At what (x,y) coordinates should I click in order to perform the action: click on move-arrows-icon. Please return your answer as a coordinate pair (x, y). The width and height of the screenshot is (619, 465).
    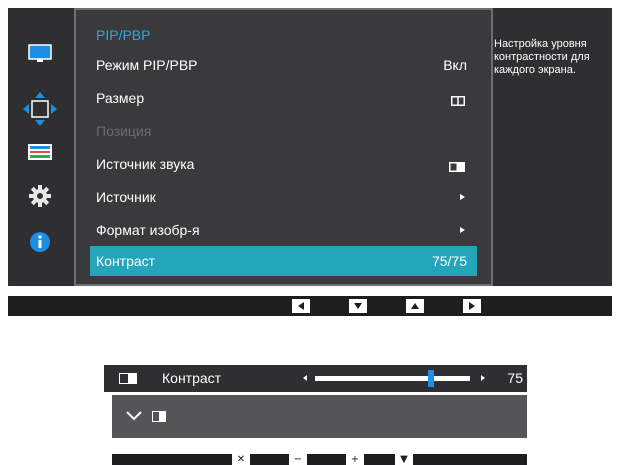
    Looking at the image, I should click on (40, 109).